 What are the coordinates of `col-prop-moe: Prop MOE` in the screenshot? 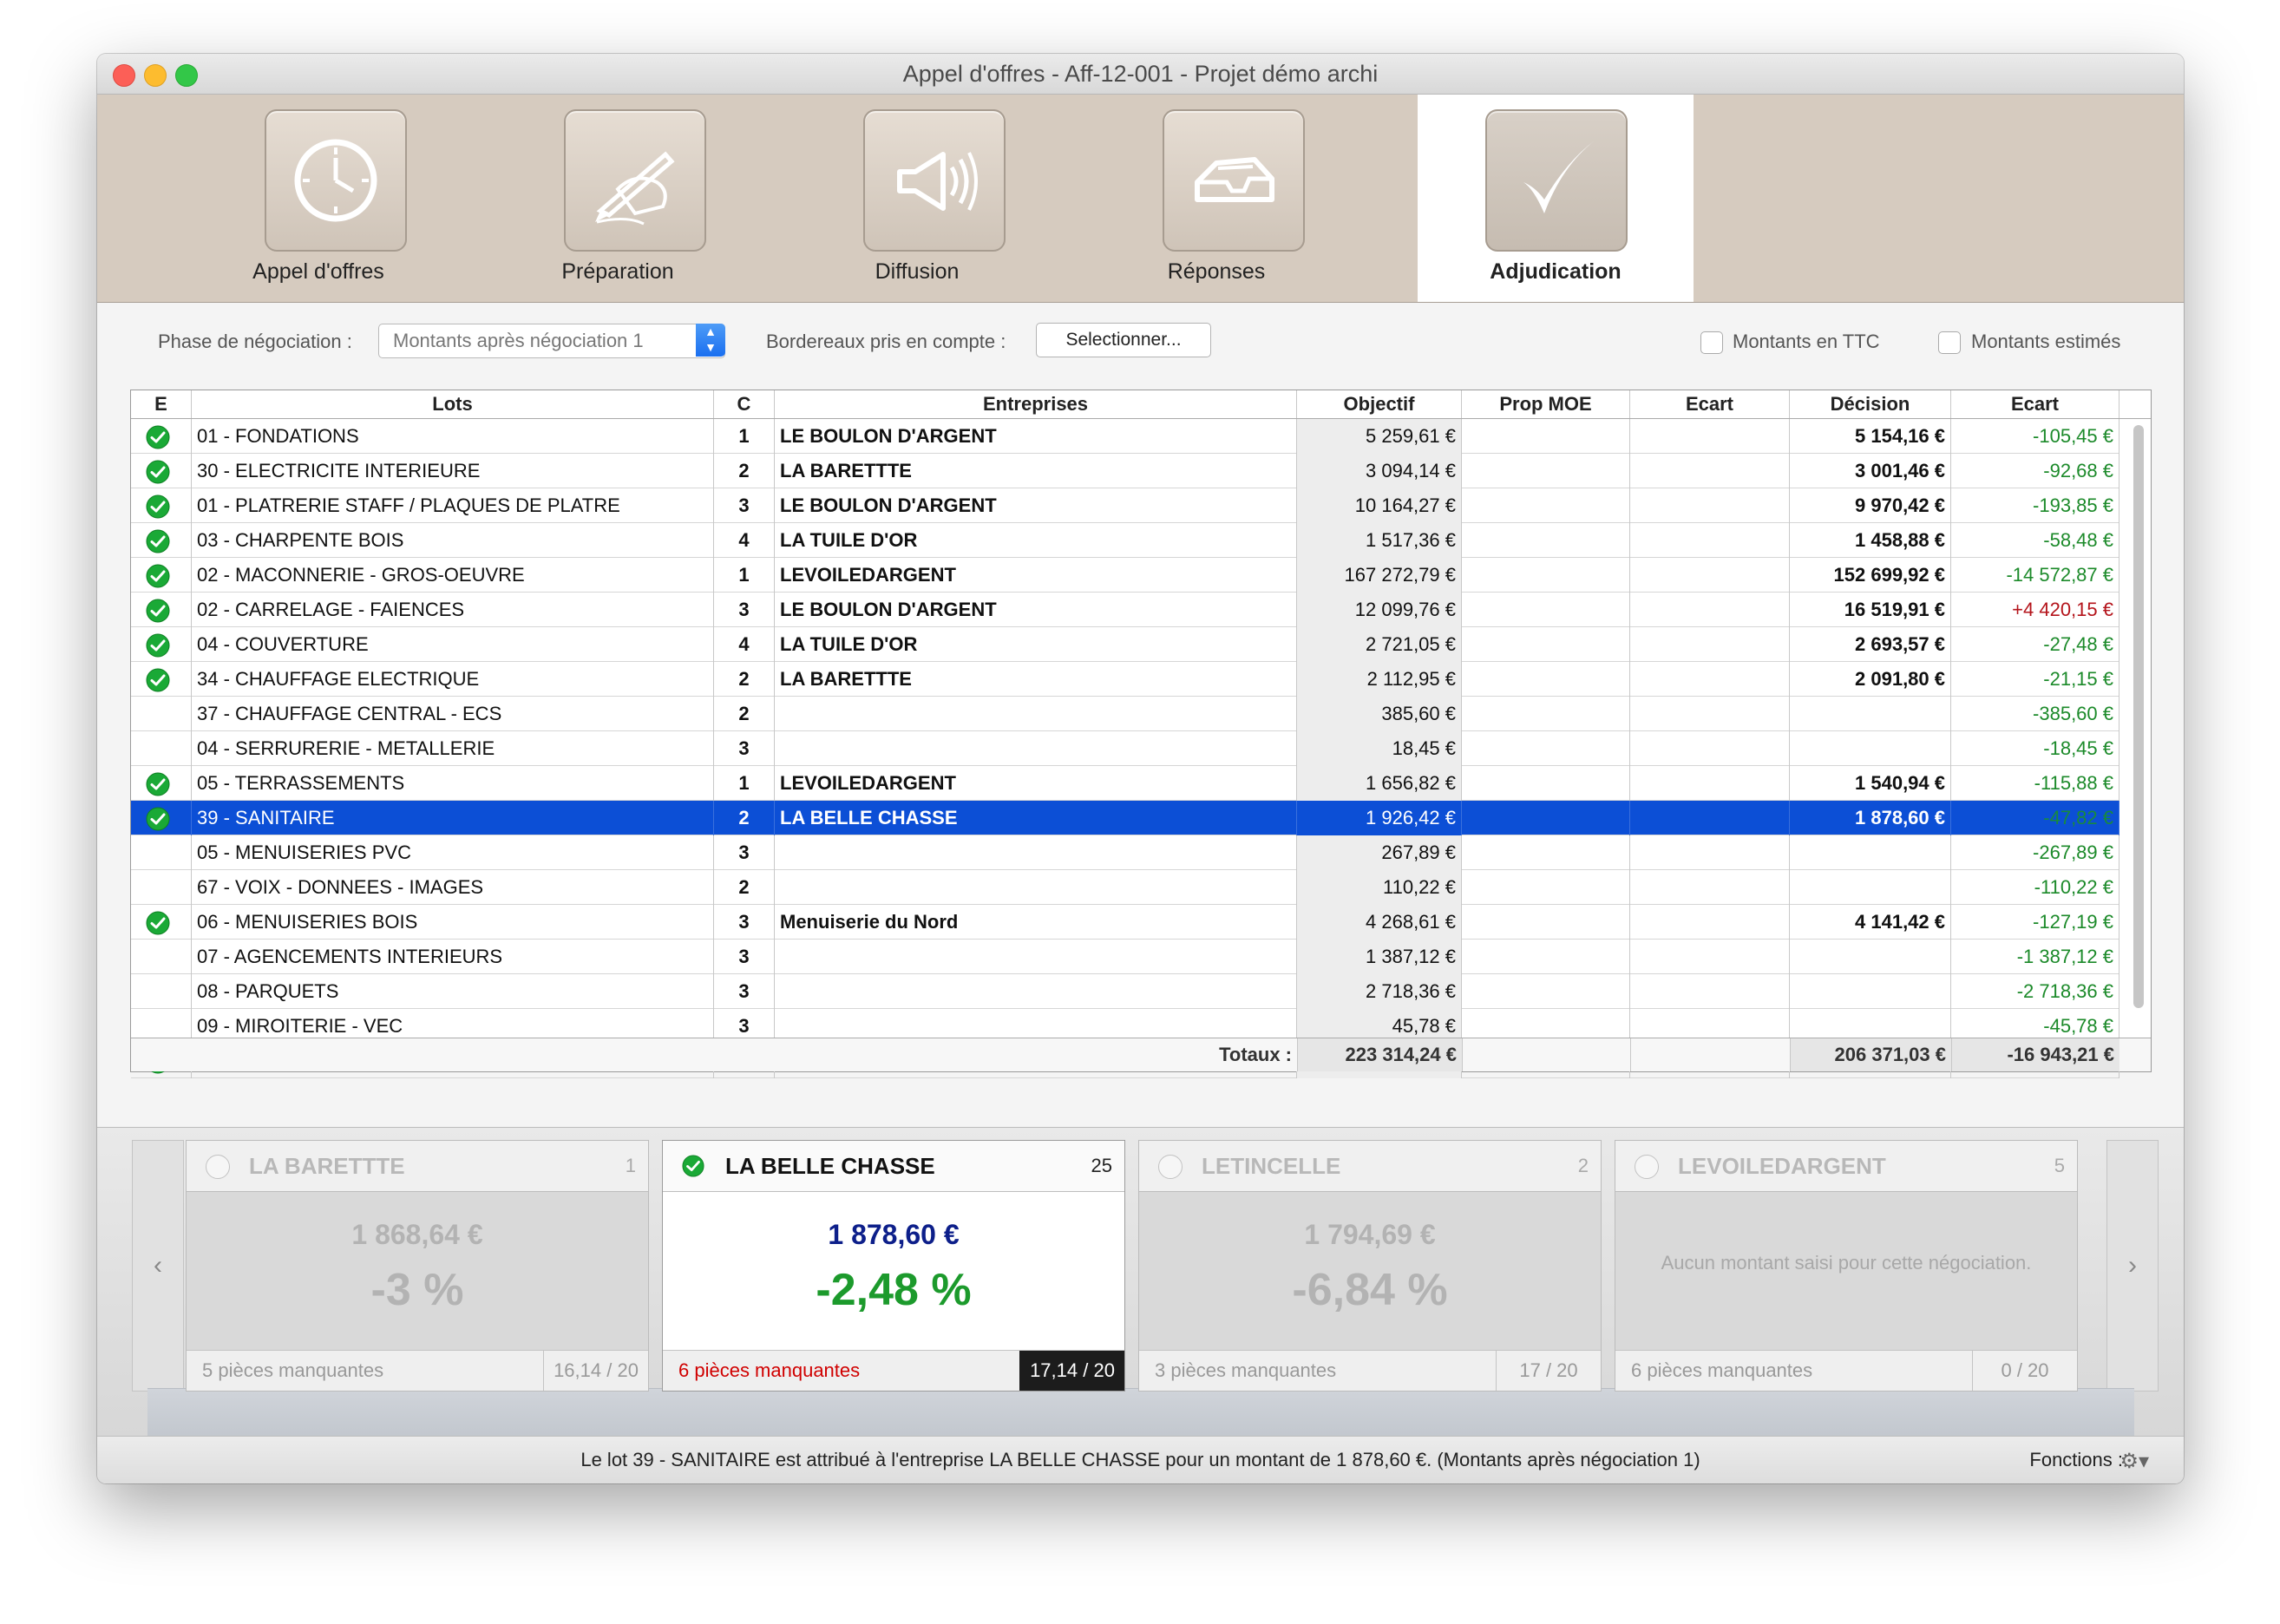 It's located at (1546, 404).